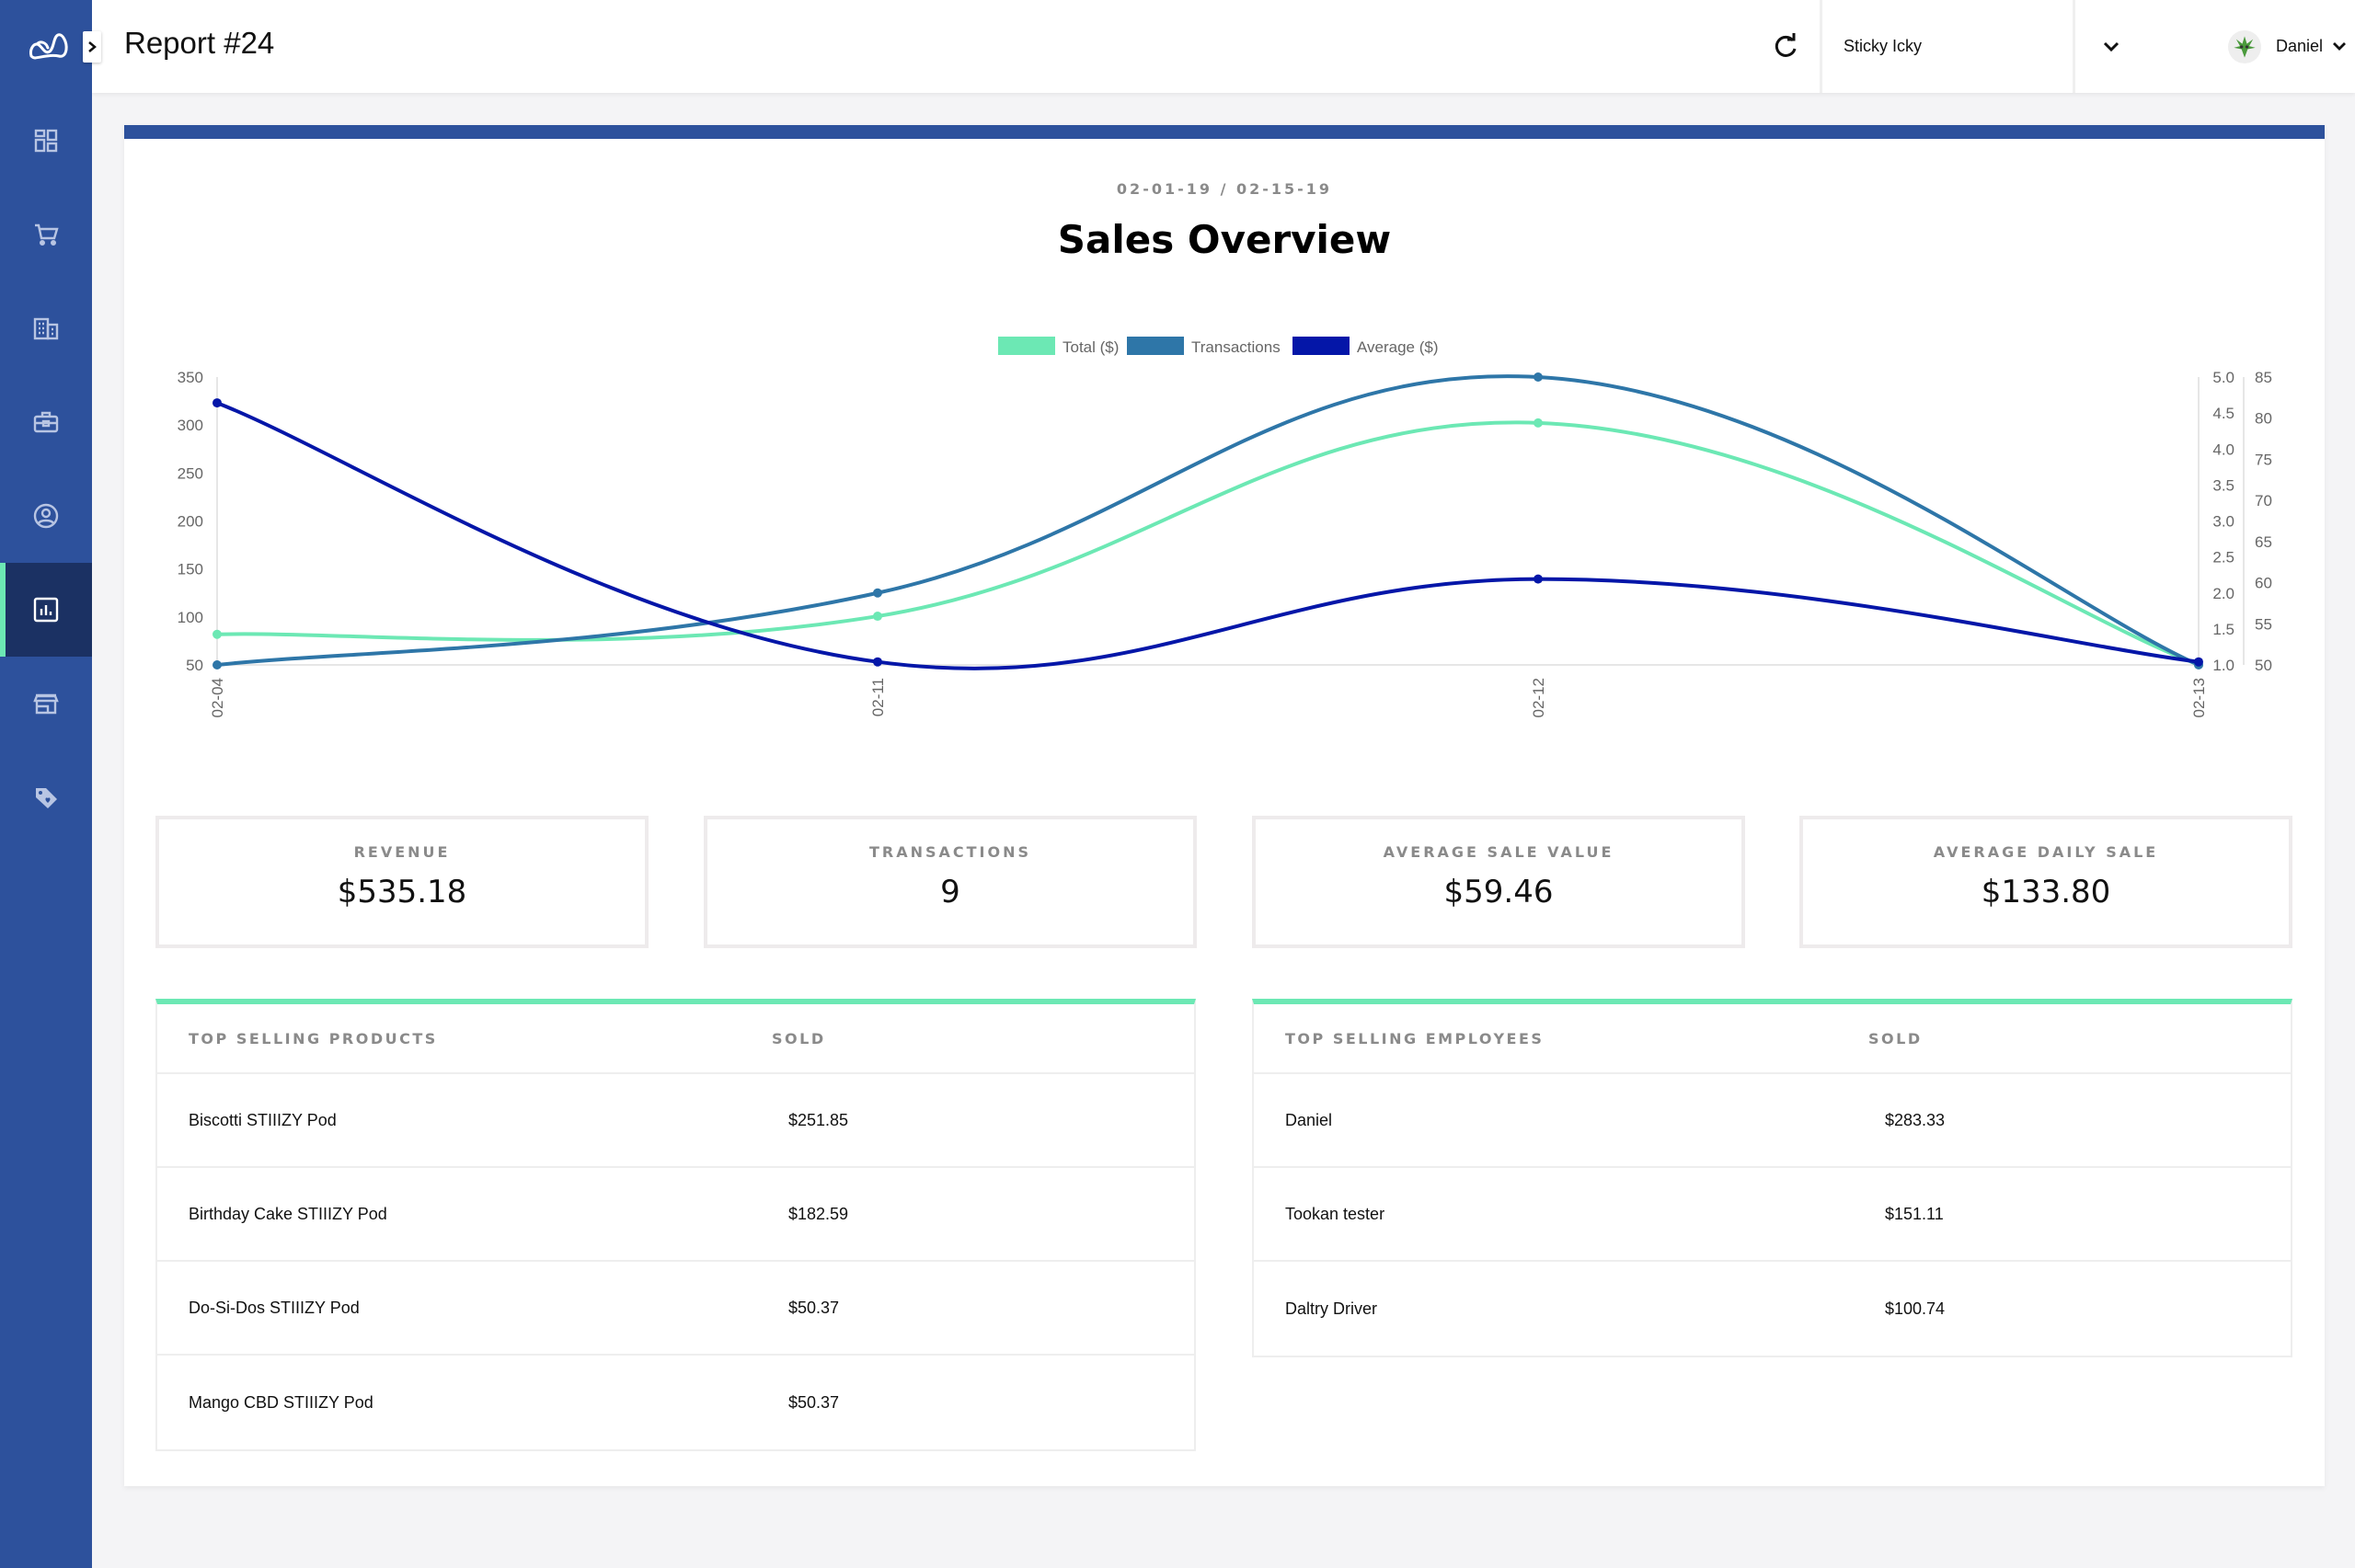 The image size is (2355, 1568). What do you see at coordinates (2263, 459) in the screenshot?
I see `y-tick-label-right-outer: 75` at bounding box center [2263, 459].